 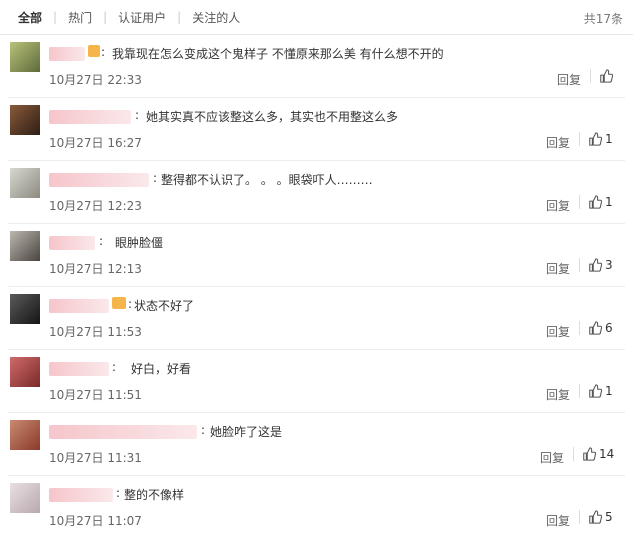 What do you see at coordinates (246, 432) in the screenshot?
I see `comment-text: 她脸咋了这是` at bounding box center [246, 432].